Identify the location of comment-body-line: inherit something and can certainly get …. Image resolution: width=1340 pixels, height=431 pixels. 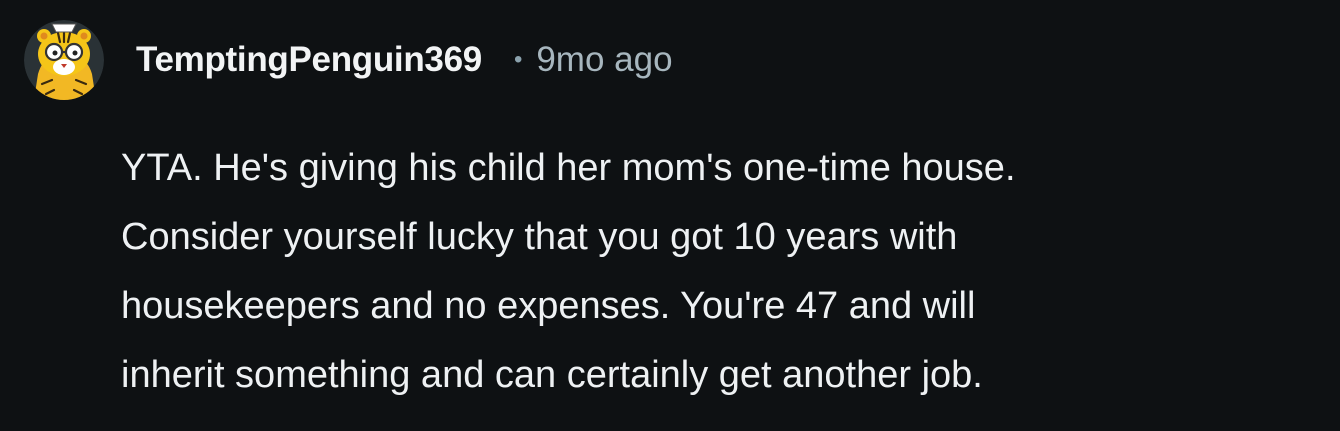
(552, 375).